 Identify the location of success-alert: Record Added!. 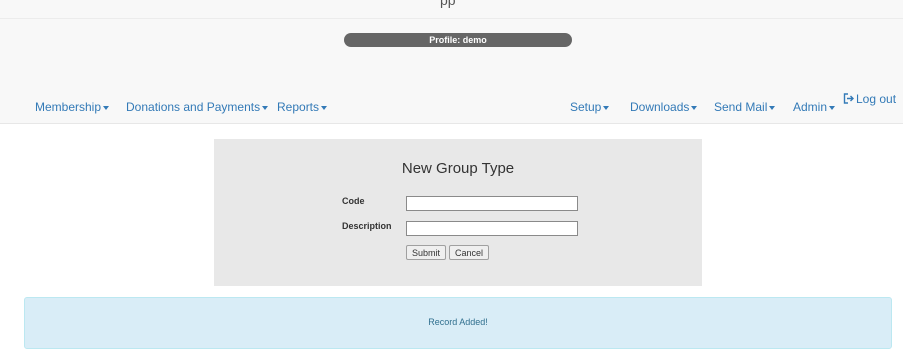
(458, 323).